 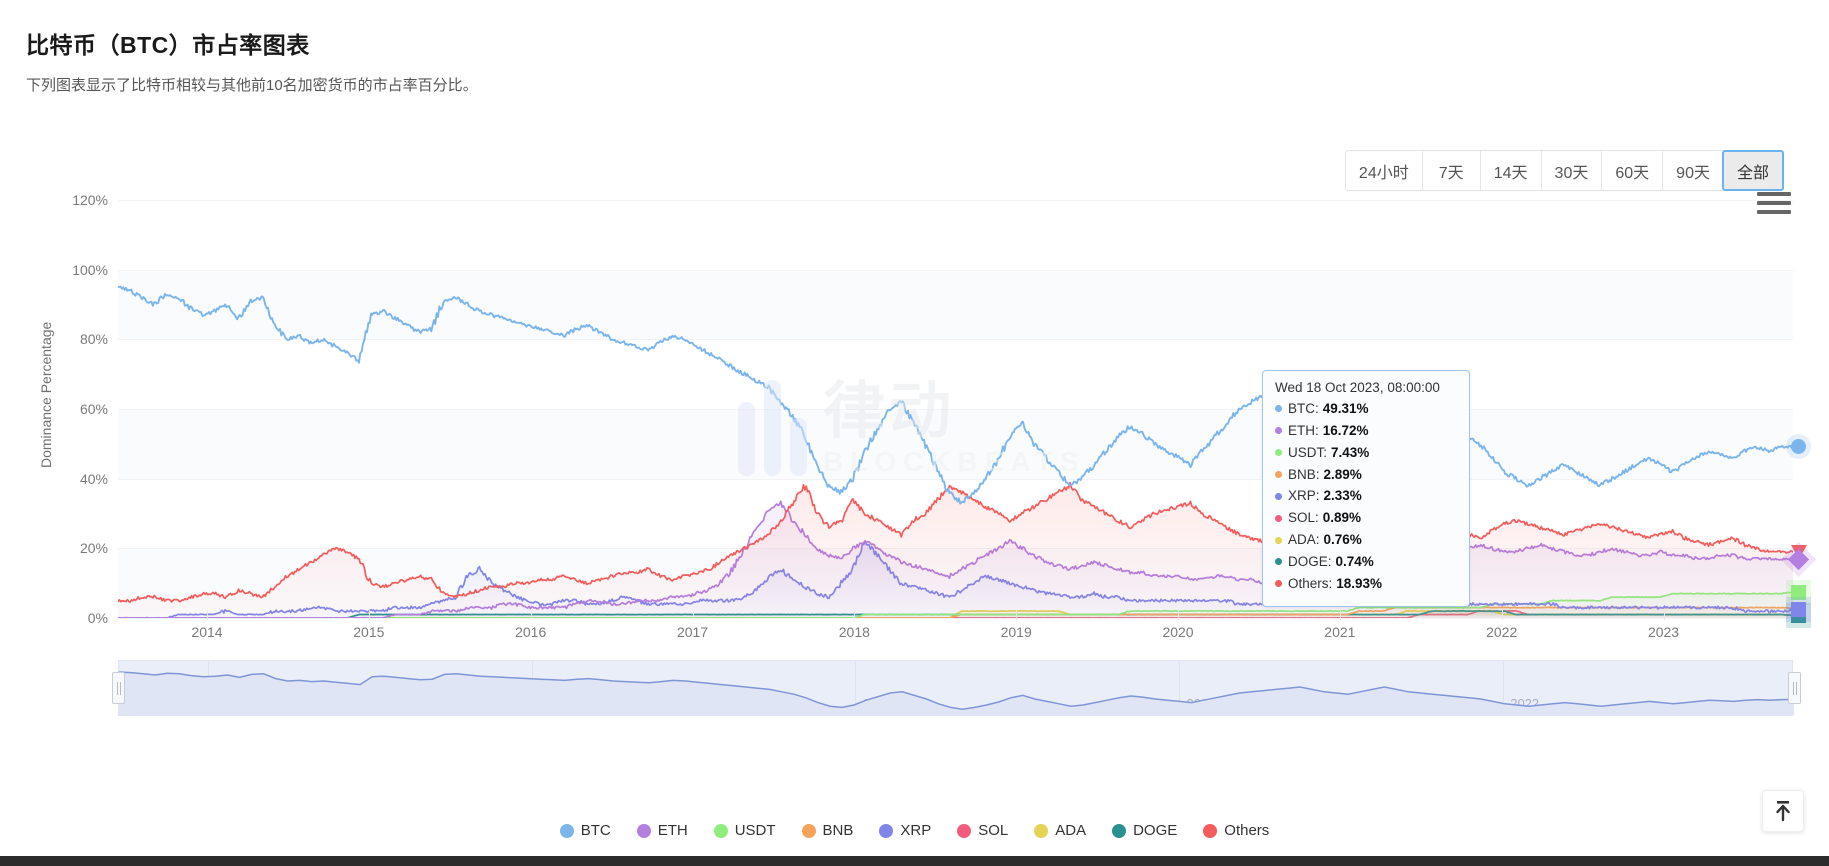 I want to click on y-tick-label: 60%, so click(x=93, y=409).